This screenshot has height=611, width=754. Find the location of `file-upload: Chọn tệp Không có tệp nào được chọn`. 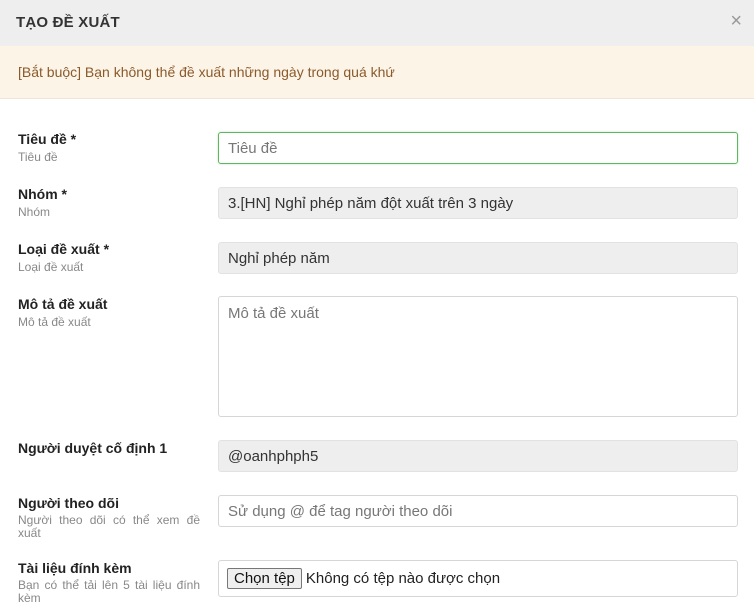

file-upload: Chọn tệp Không có tệp nào được chọn is located at coordinates (478, 578).